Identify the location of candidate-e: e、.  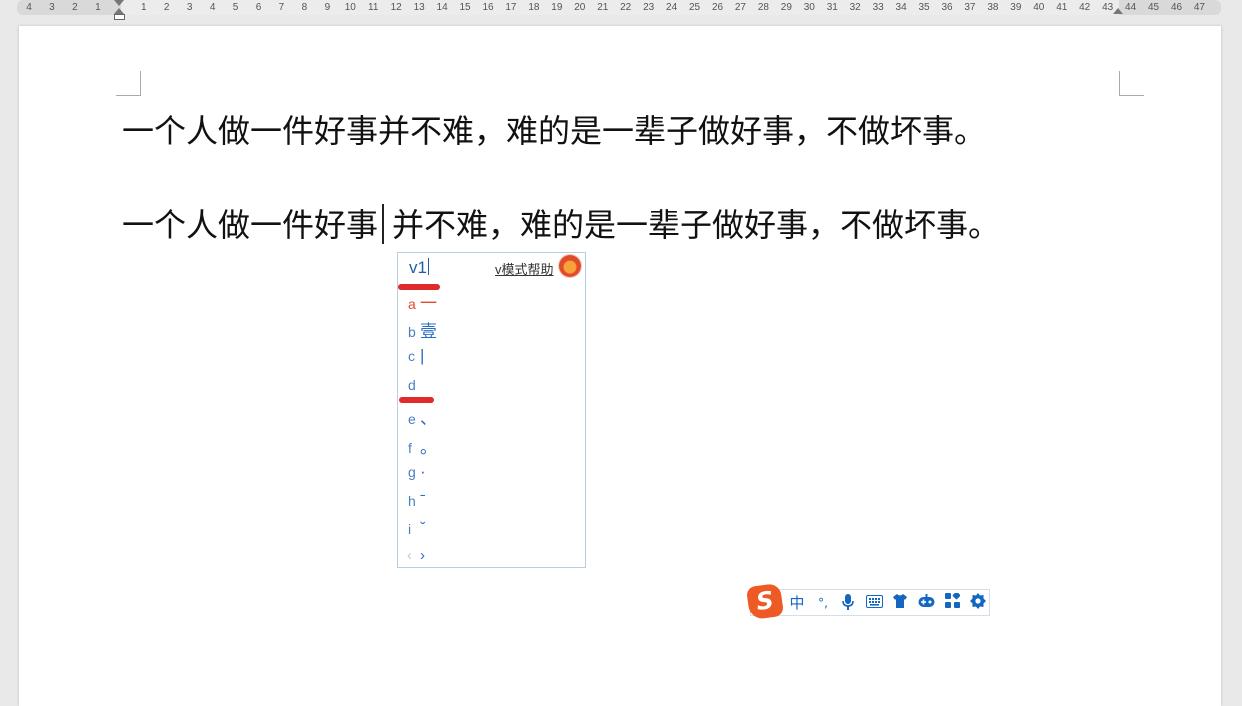
(422, 416).